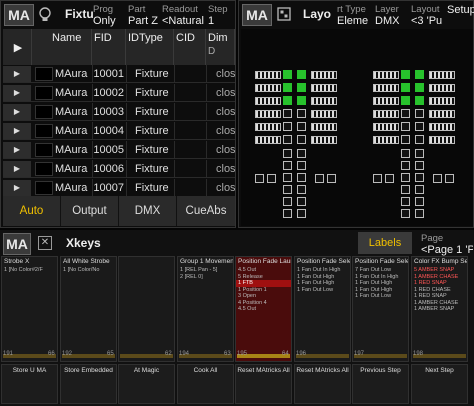 This screenshot has width=474, height=406. Describe the element at coordinates (119, 188) in the screenshot. I see `table-row: ▶ MAura 10007 Fixture clos` at that location.